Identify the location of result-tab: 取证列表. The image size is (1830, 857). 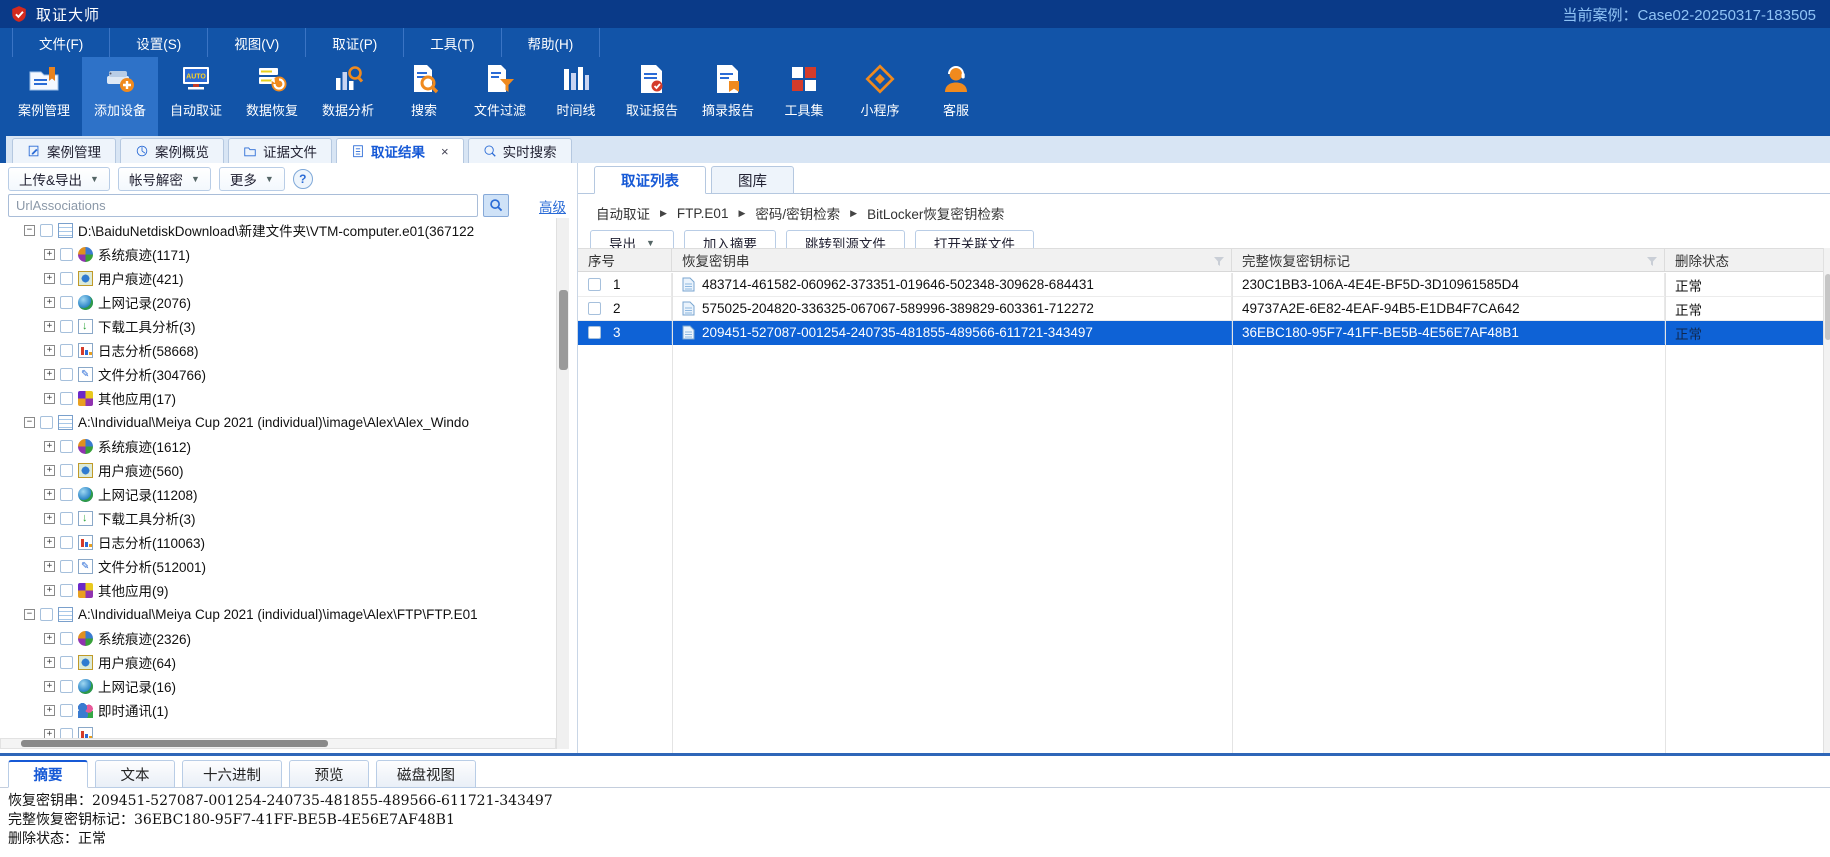
(650, 180).